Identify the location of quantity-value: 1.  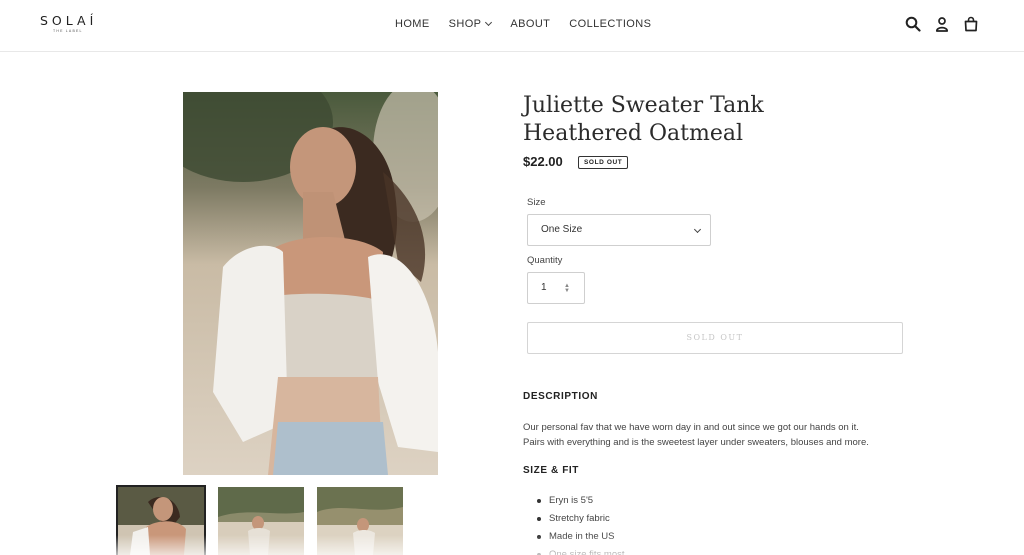
(544, 287).